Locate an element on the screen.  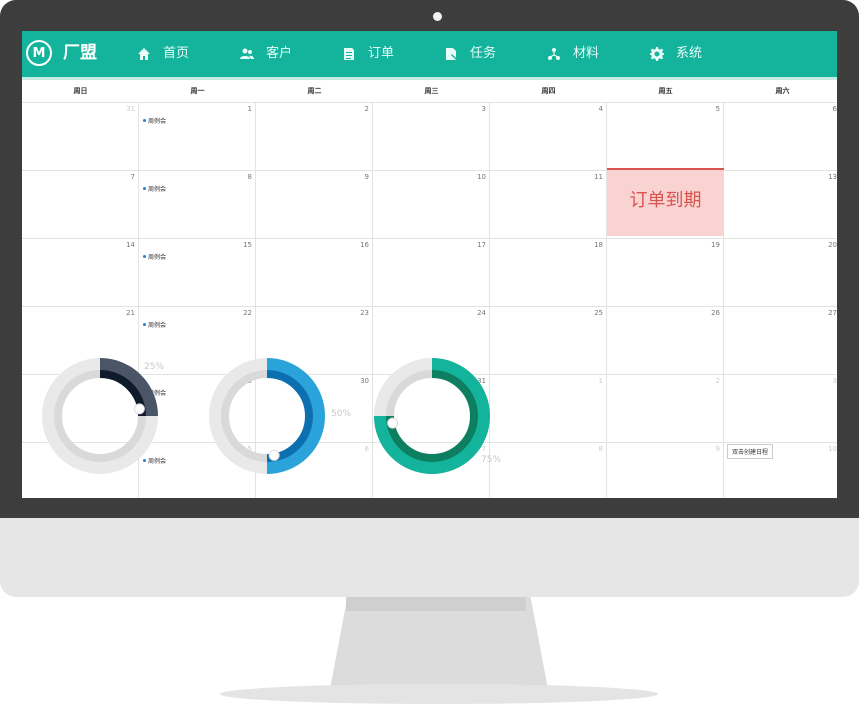
monitor-chin is located at coordinates (429, 557).